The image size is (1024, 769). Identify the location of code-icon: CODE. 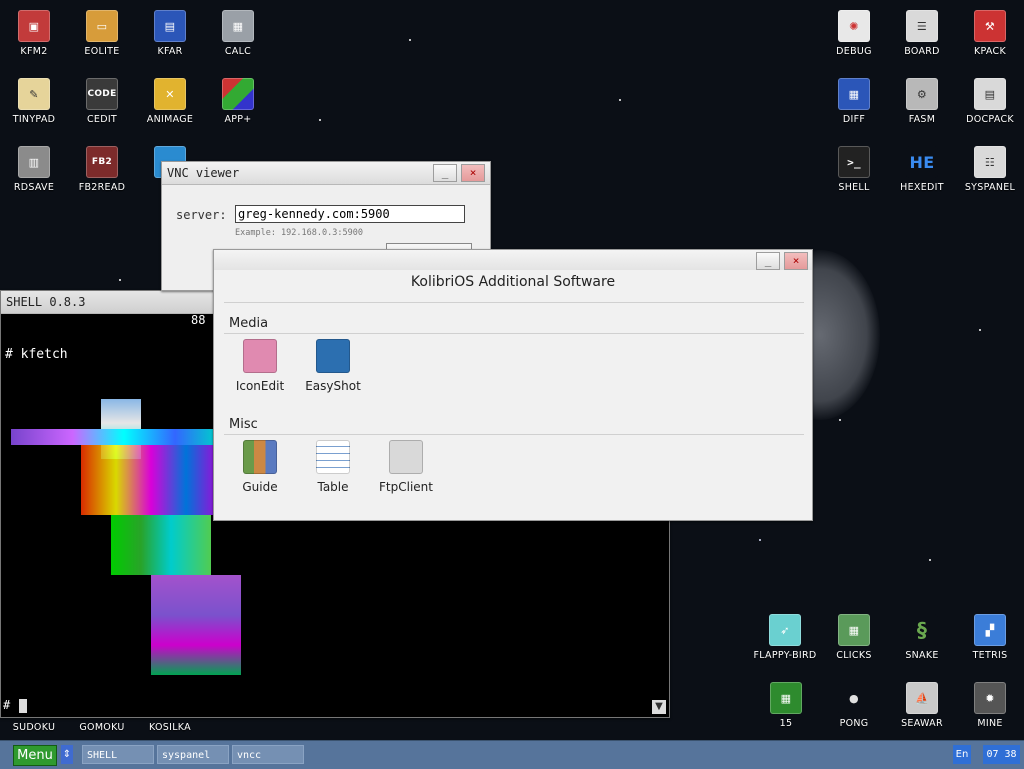
(102, 94).